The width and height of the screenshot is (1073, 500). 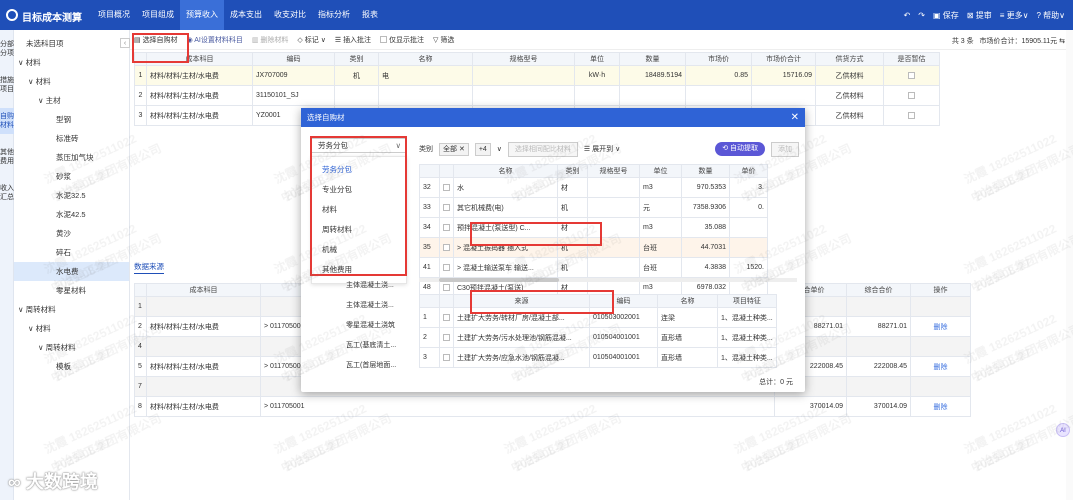 What do you see at coordinates (1063, 430) in the screenshot?
I see `ai-assistant-bubble: AI` at bounding box center [1063, 430].